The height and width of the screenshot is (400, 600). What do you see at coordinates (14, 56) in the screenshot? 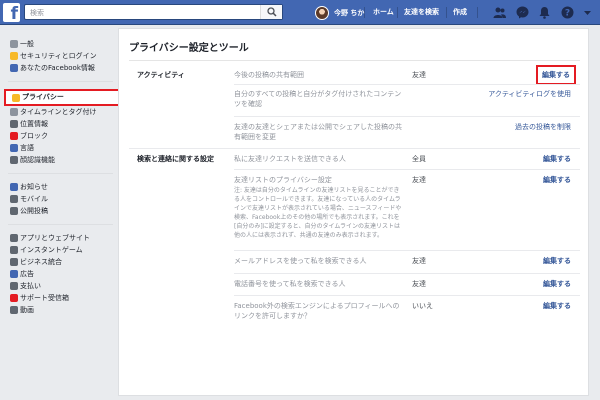
I see `shield-icon` at bounding box center [14, 56].